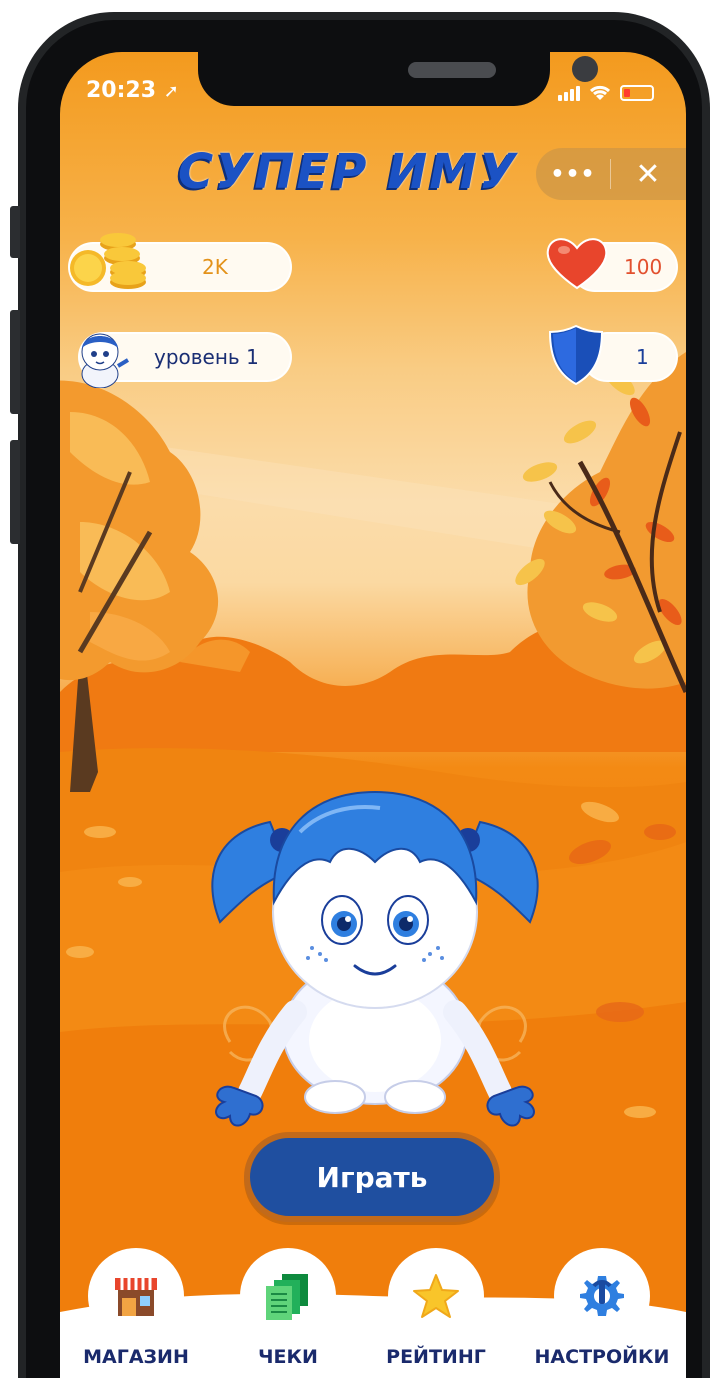 This screenshot has width=718, height=1378. I want to click on coins-value: 2K, so click(215, 267).